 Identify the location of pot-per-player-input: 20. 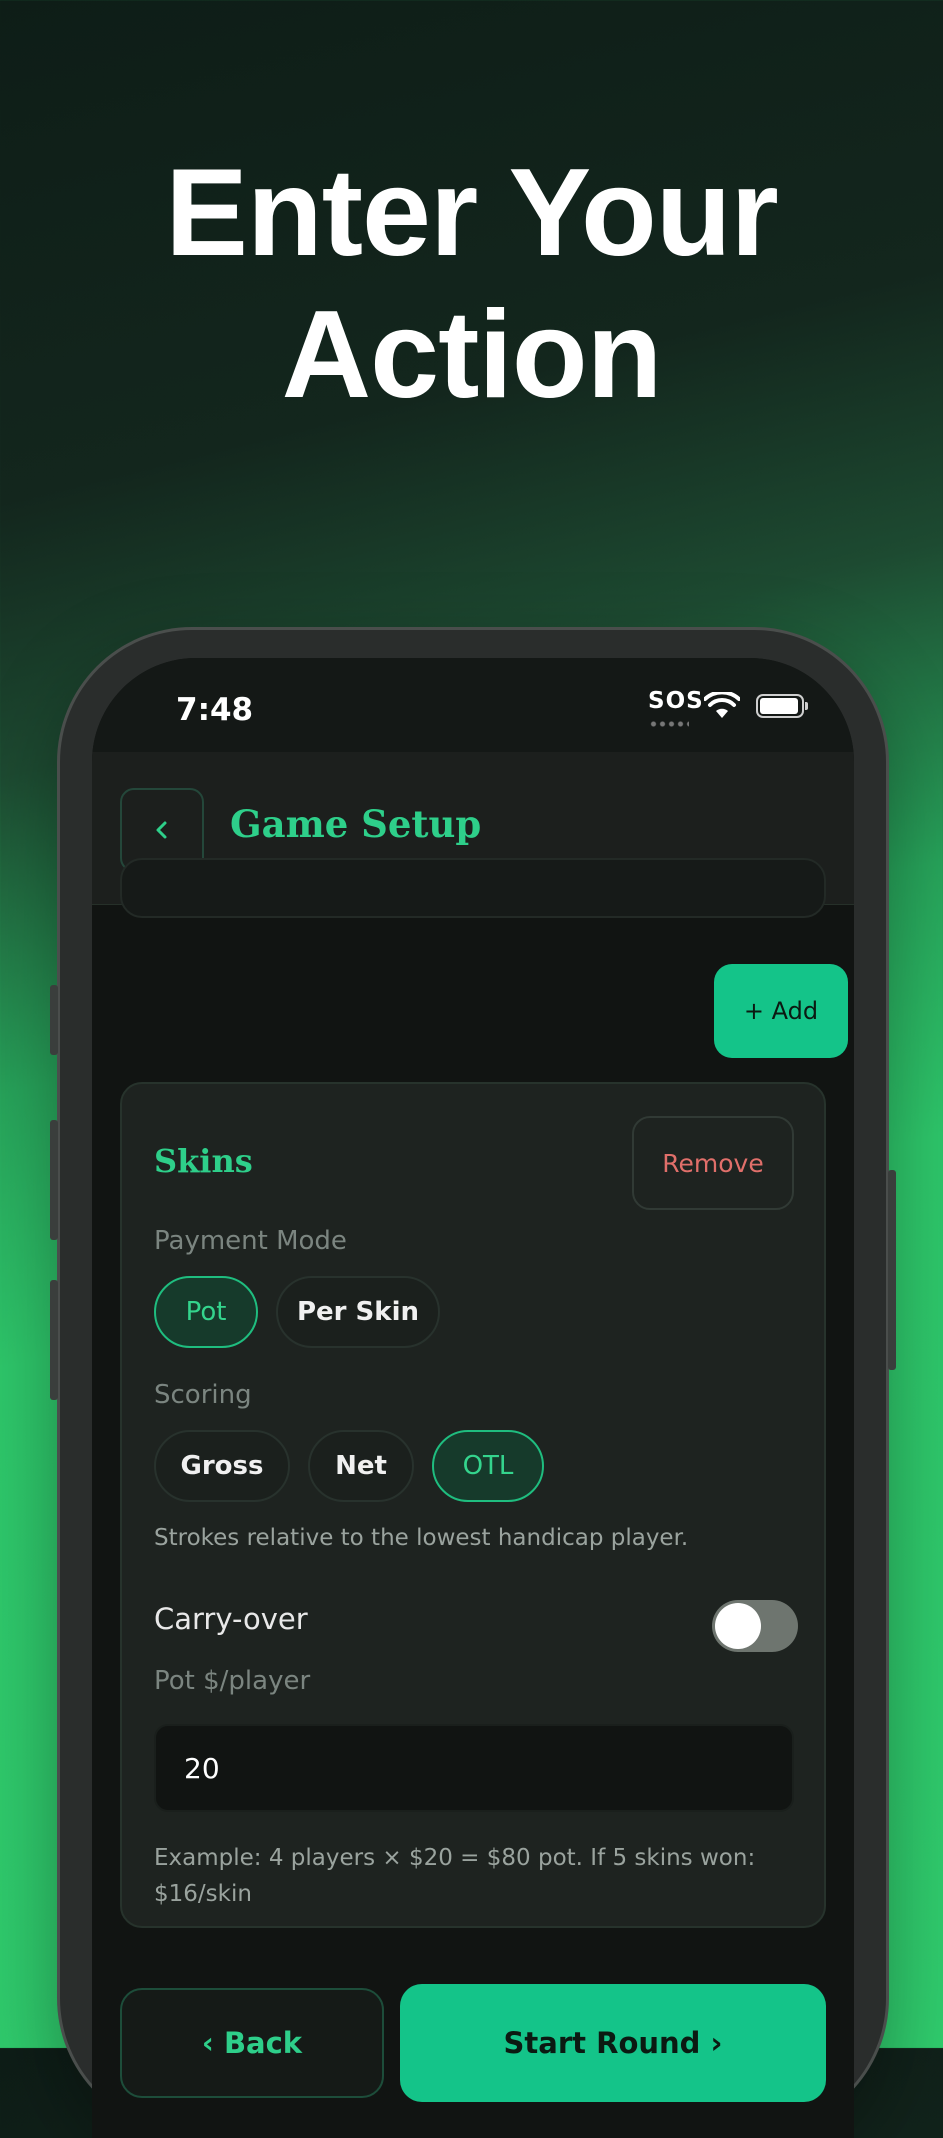
(474, 1768).